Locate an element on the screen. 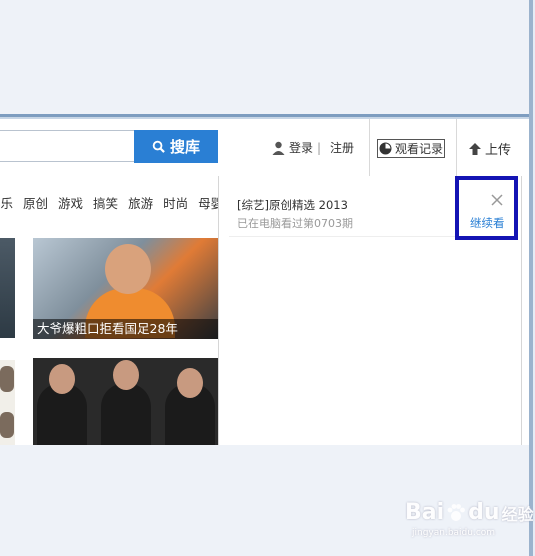 This screenshot has height=556, width=535. search-button-label: 搜库 is located at coordinates (184, 147).